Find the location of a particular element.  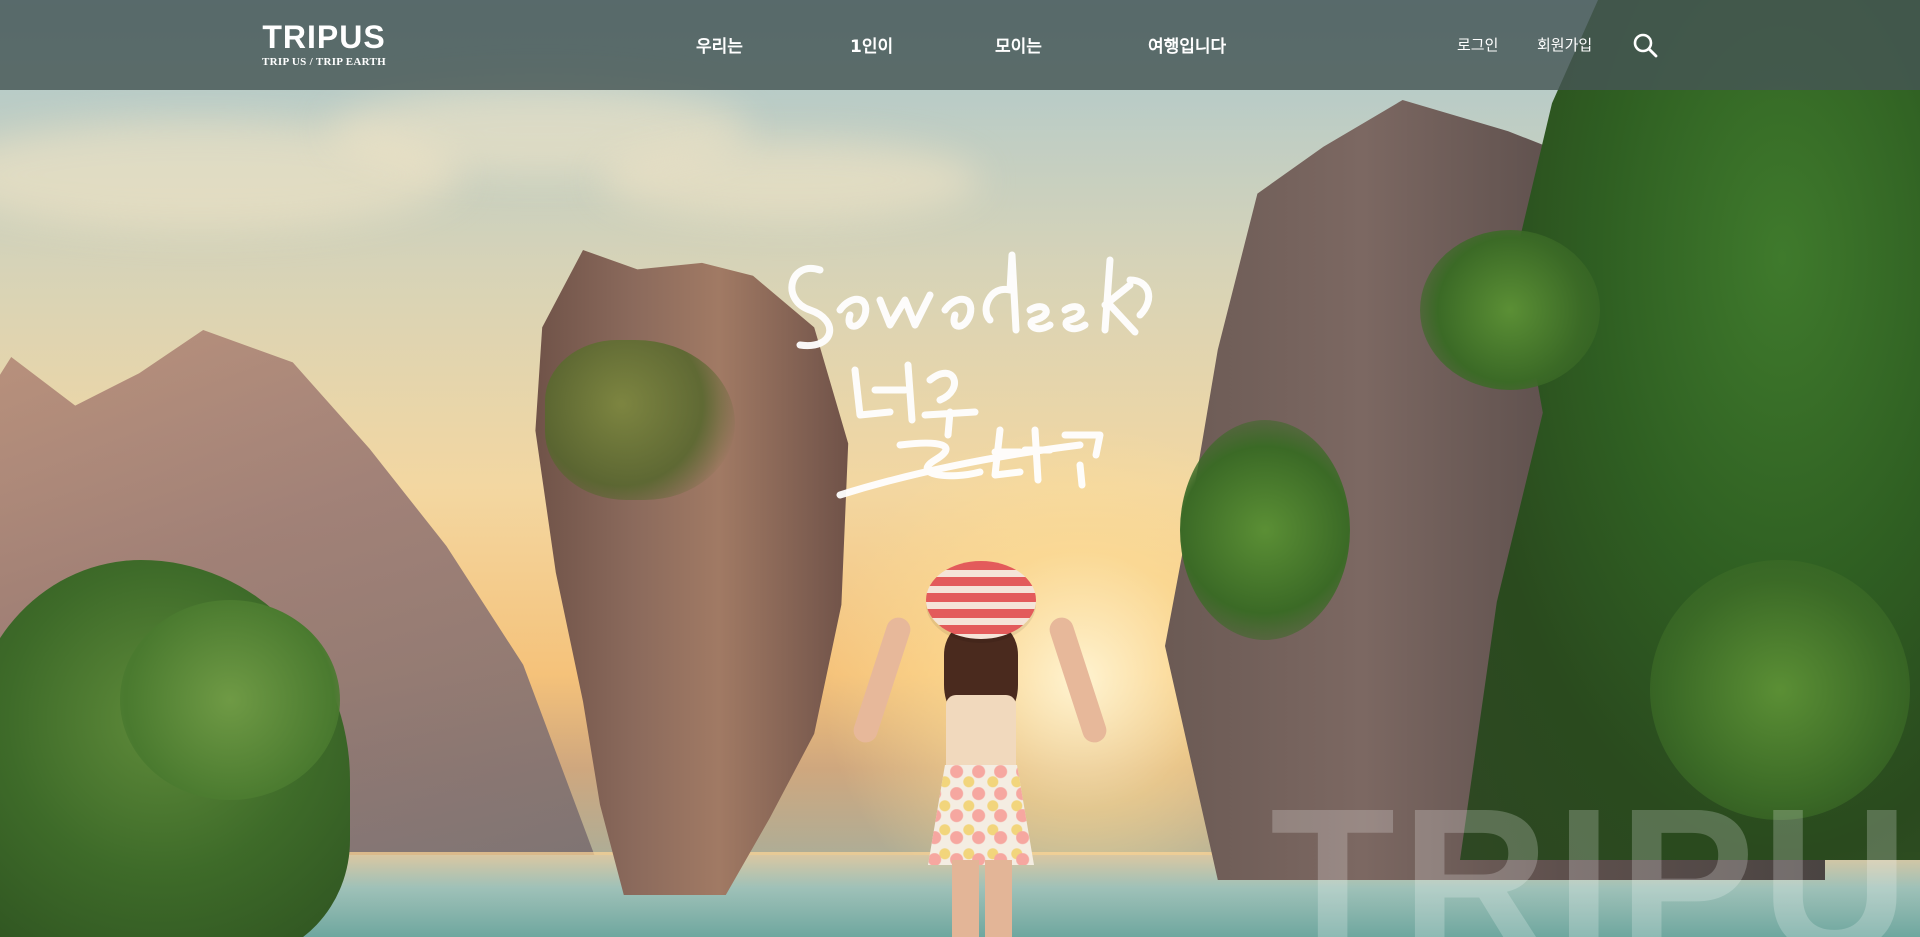

login-link: 로그인 is located at coordinates (1477, 44).